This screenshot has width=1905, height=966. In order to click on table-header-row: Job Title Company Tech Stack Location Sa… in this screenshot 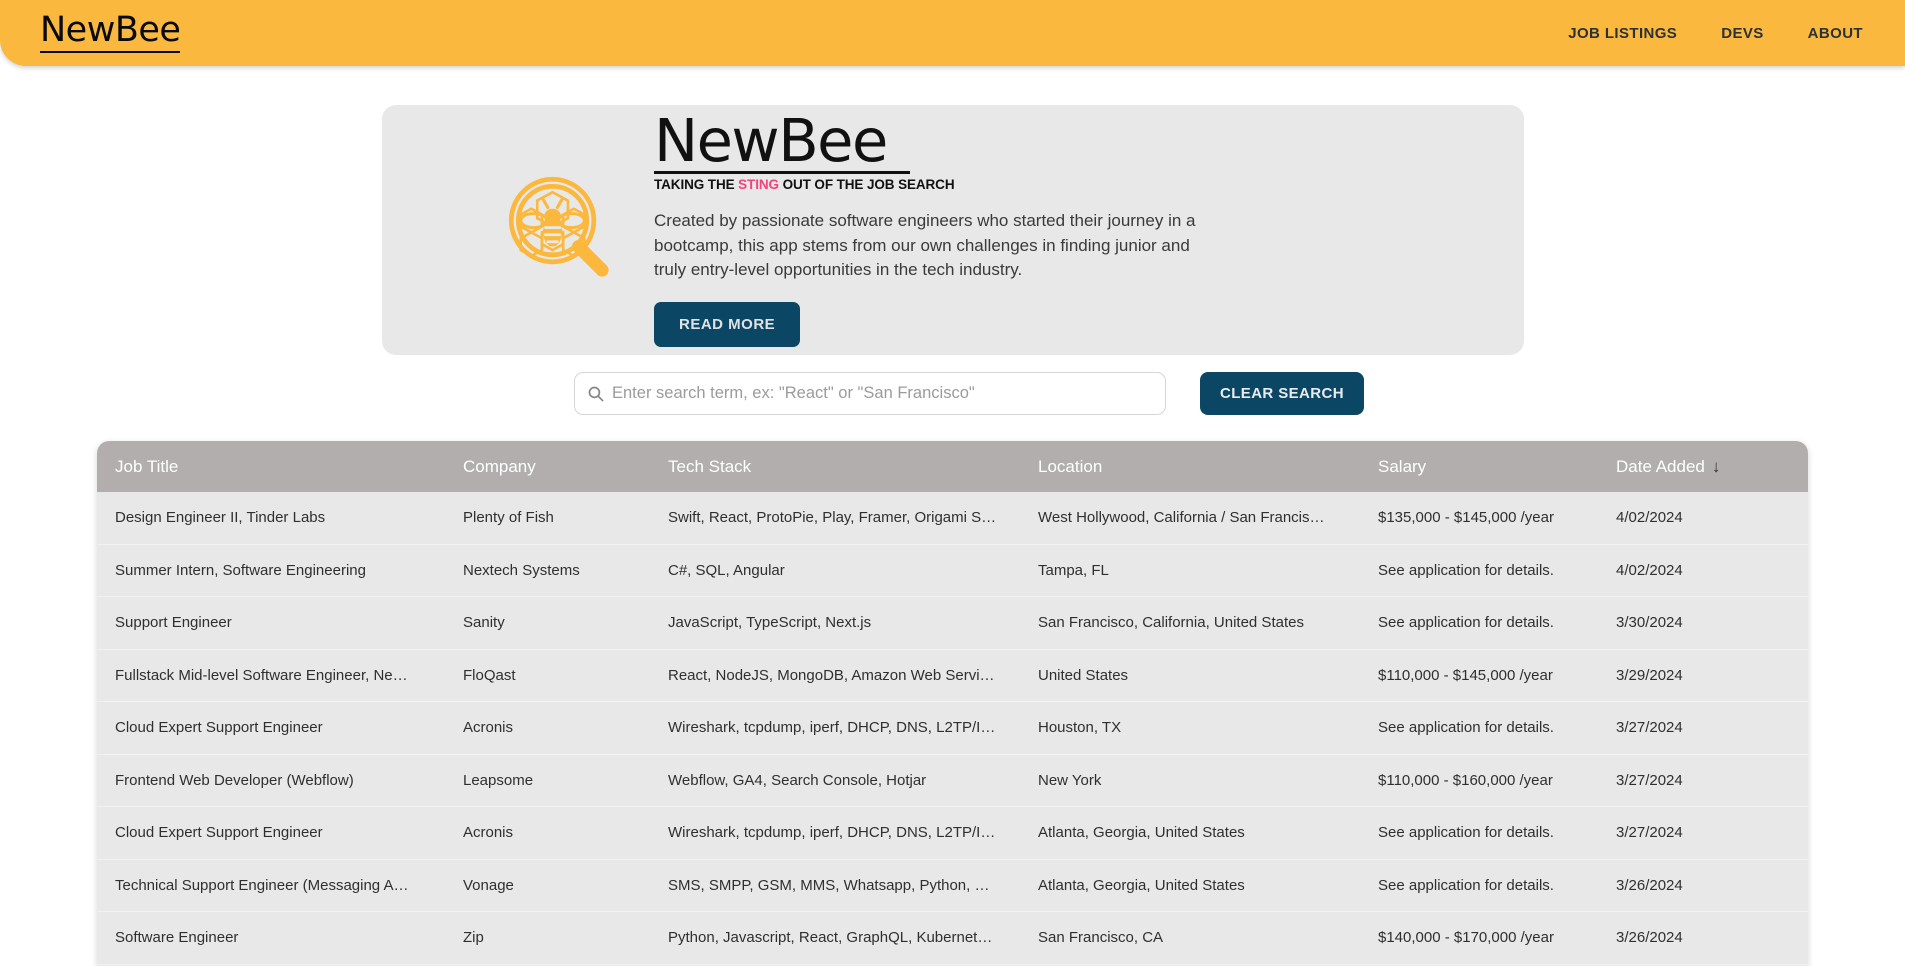, I will do `click(952, 466)`.